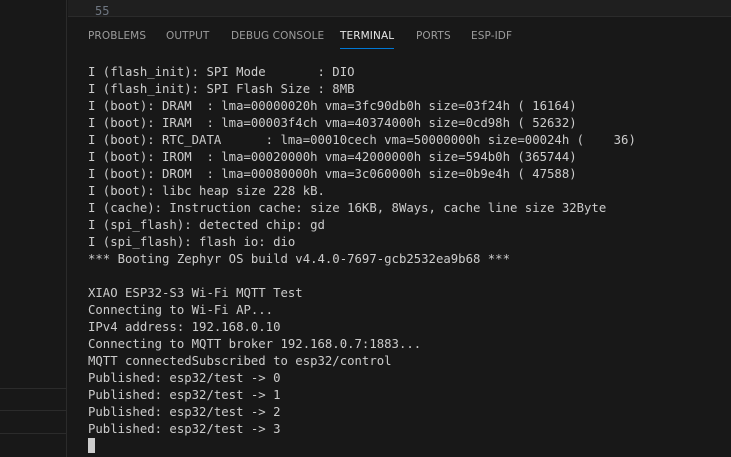 Image resolution: width=731 pixels, height=457 pixels. Describe the element at coordinates (221, 89) in the screenshot. I see `terminal-line: I (flash_init): SPI Flash Size : 8MB` at that location.